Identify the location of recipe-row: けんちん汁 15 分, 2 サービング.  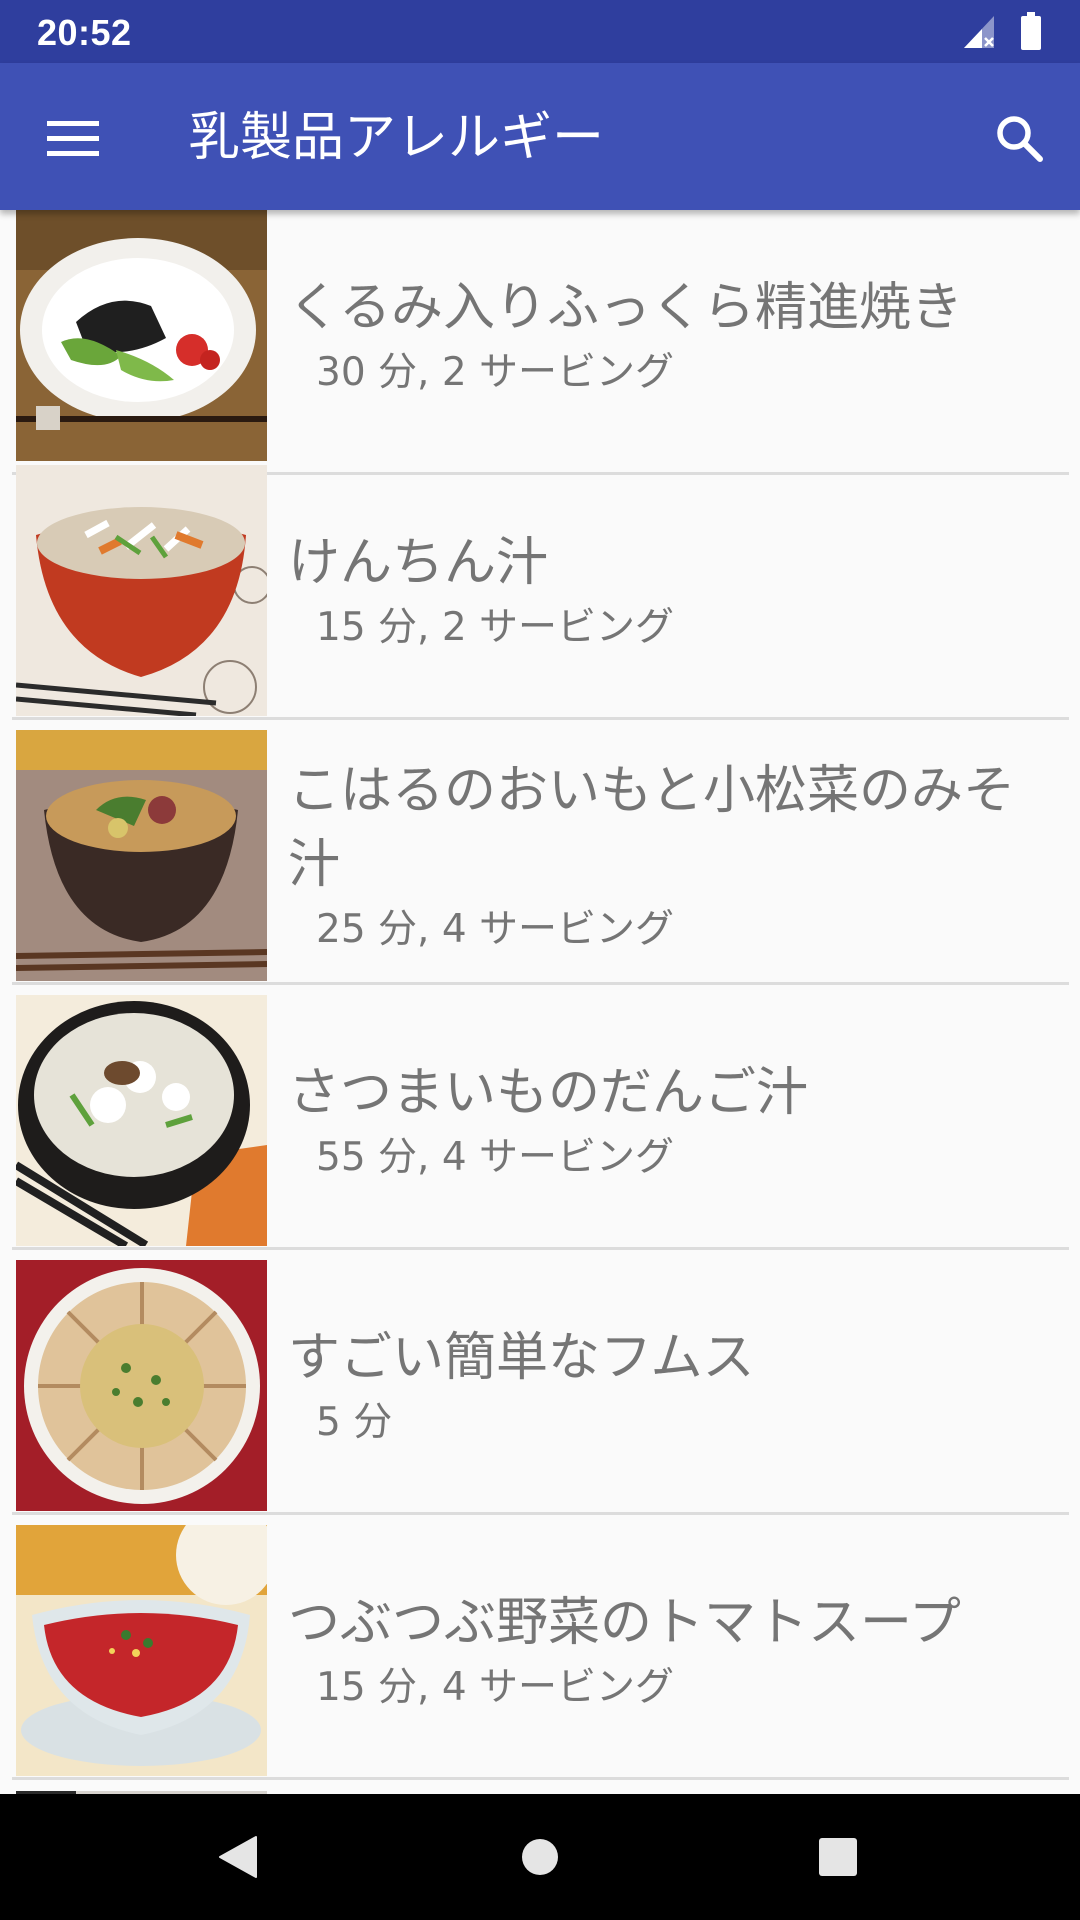
(540, 587).